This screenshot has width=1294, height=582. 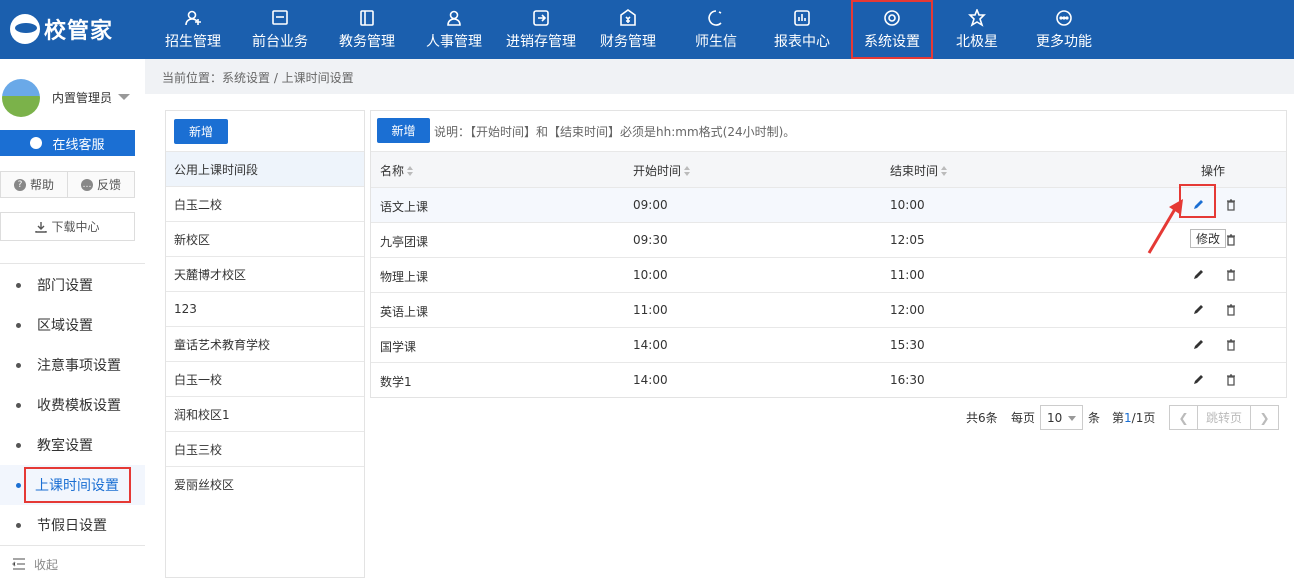 What do you see at coordinates (398, 347) in the screenshot?
I see `cell-name: 国学课` at bounding box center [398, 347].